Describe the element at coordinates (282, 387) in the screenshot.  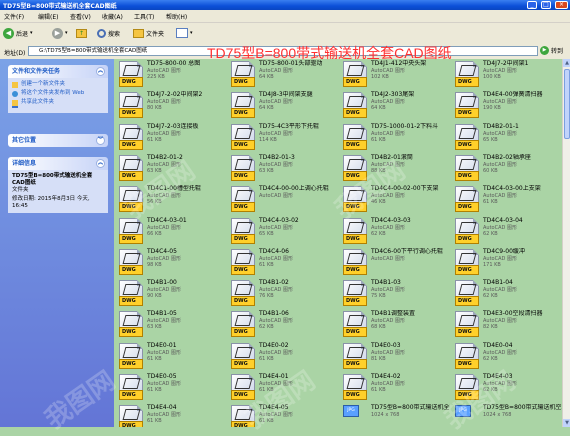
I see `file-item: DWG TD4E4-01 AutoCAD 图形 61 KB` at that location.